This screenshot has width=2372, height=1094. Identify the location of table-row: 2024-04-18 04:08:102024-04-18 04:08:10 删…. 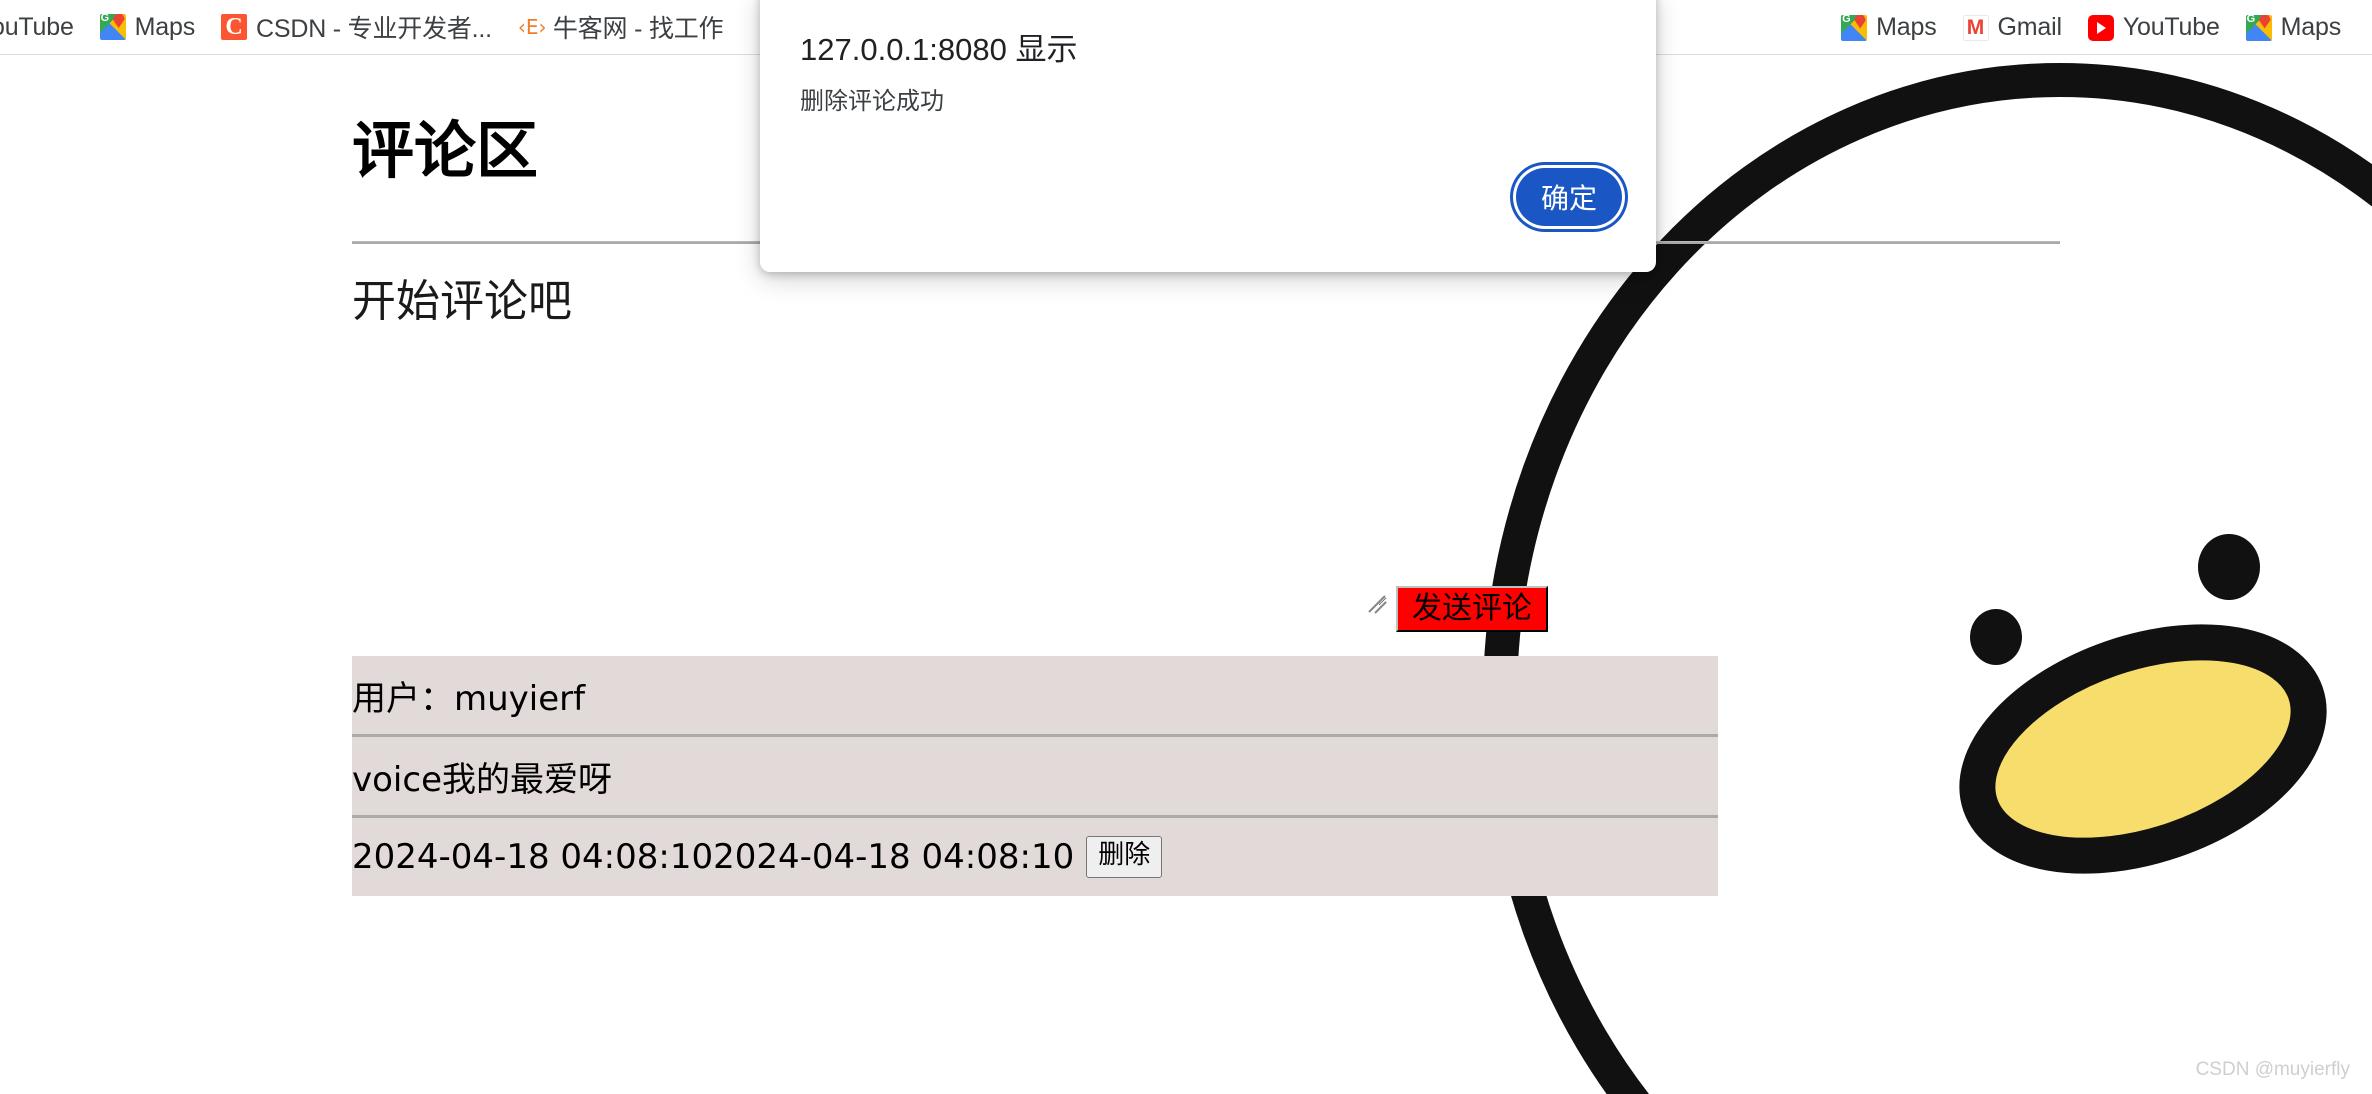
(1035, 856).